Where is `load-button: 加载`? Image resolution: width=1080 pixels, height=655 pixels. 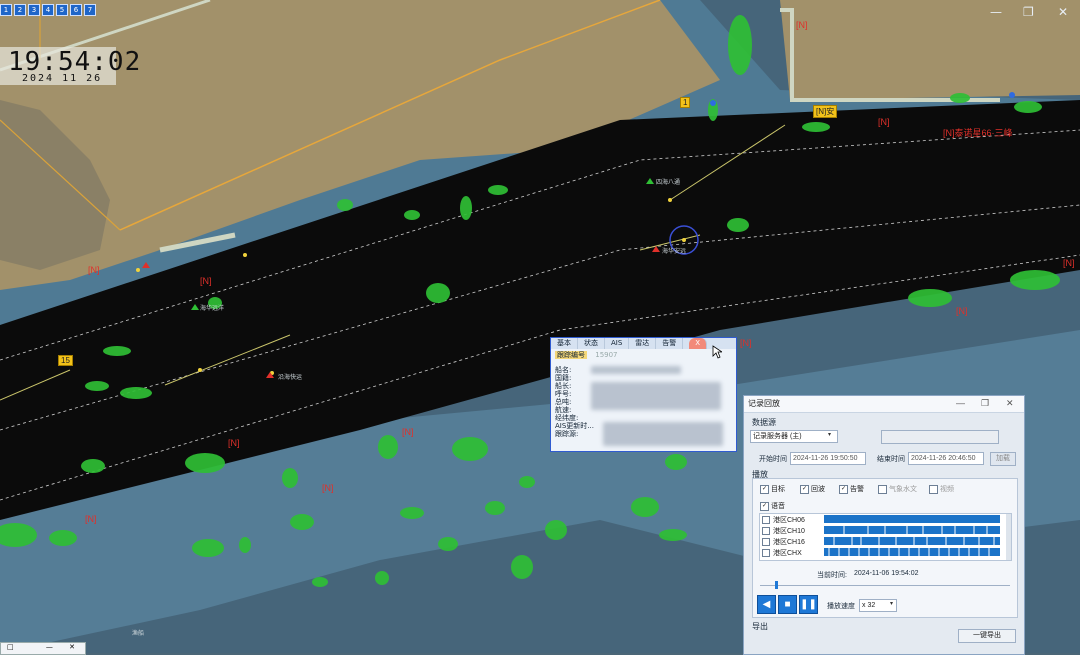
load-button: 加载 is located at coordinates (1003, 459).